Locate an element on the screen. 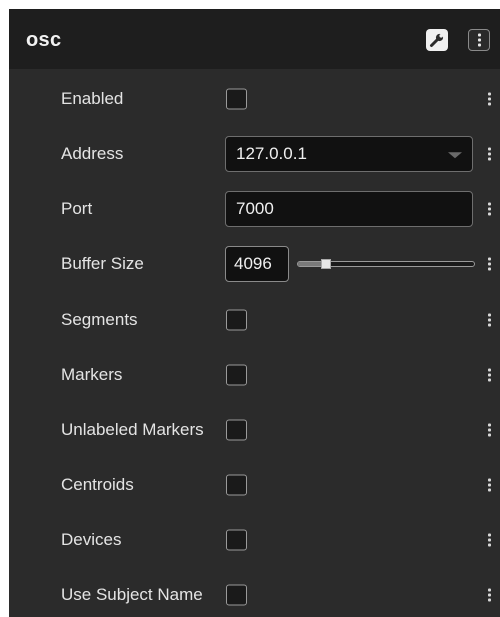 Image resolution: width=500 pixels, height=617 pixels. slider-thumb is located at coordinates (326, 264).